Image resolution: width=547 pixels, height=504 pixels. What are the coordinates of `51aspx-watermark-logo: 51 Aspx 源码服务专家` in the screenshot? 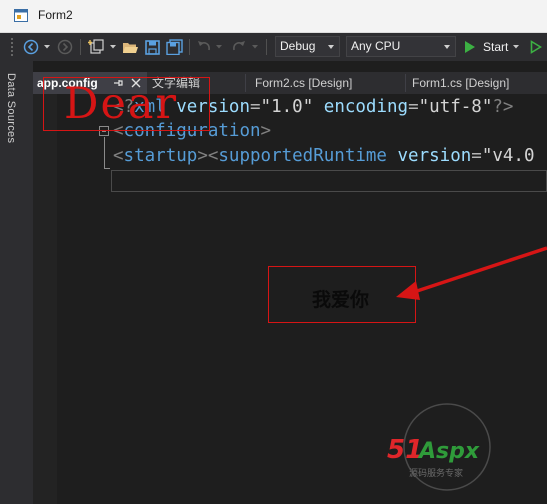 It's located at (439, 447).